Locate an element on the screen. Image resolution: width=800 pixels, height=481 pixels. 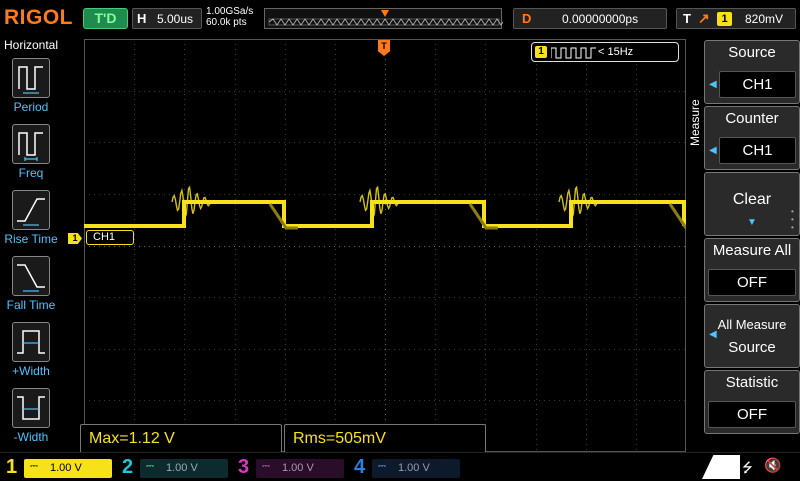
memory-depth: 60.0k pts is located at coordinates (226, 22).